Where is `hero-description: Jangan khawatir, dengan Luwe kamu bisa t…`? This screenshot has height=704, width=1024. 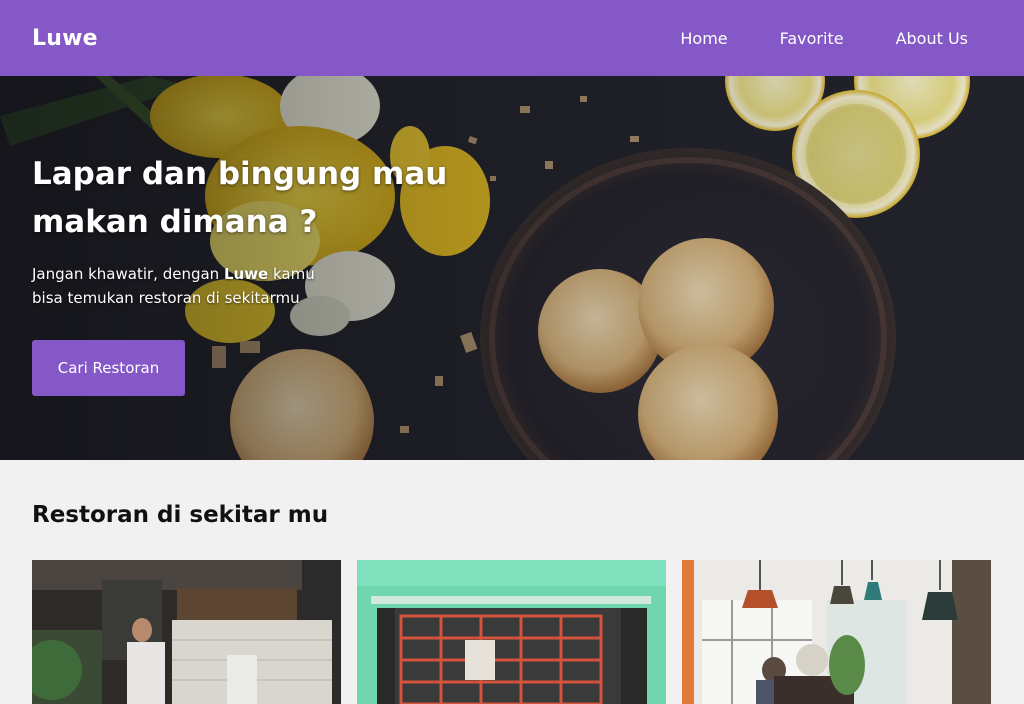
hero-description: Jangan khawatir, dengan Luwe kamu bisa t… is located at coordinates (182, 286).